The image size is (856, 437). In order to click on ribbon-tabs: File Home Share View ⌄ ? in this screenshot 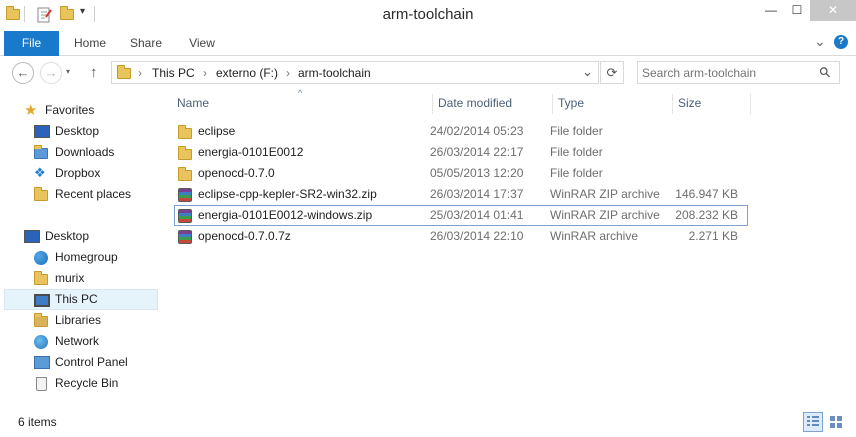, I will do `click(428, 43)`.